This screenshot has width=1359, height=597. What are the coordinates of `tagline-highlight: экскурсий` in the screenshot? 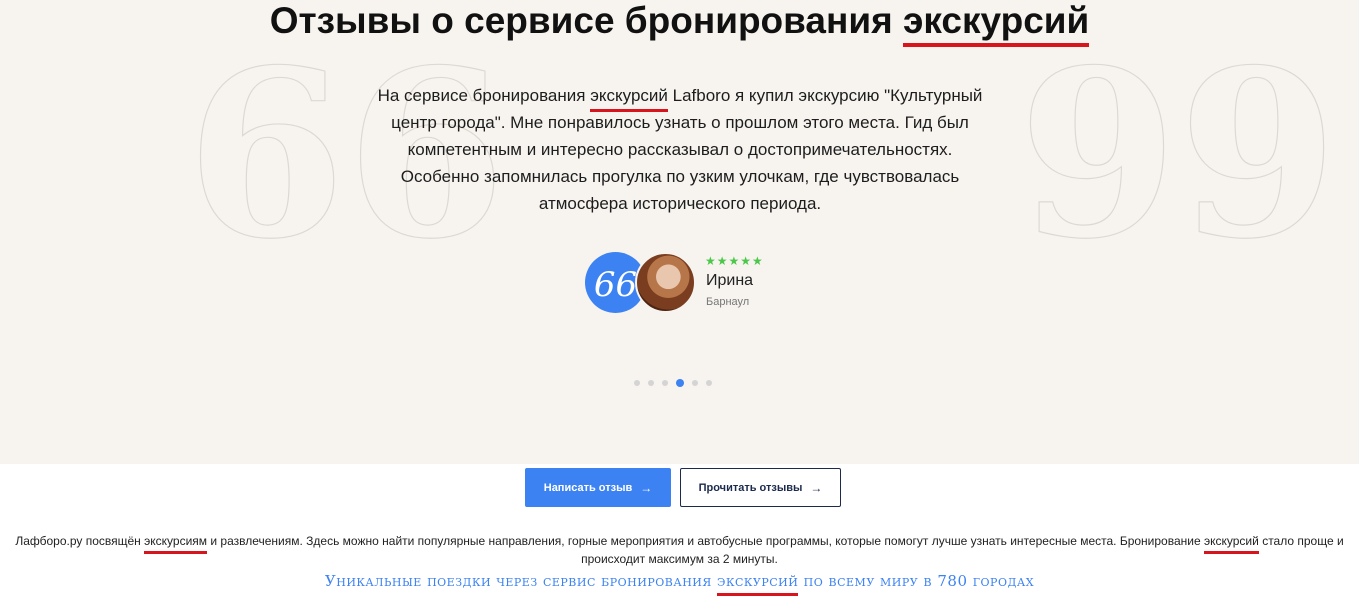 It's located at (758, 584).